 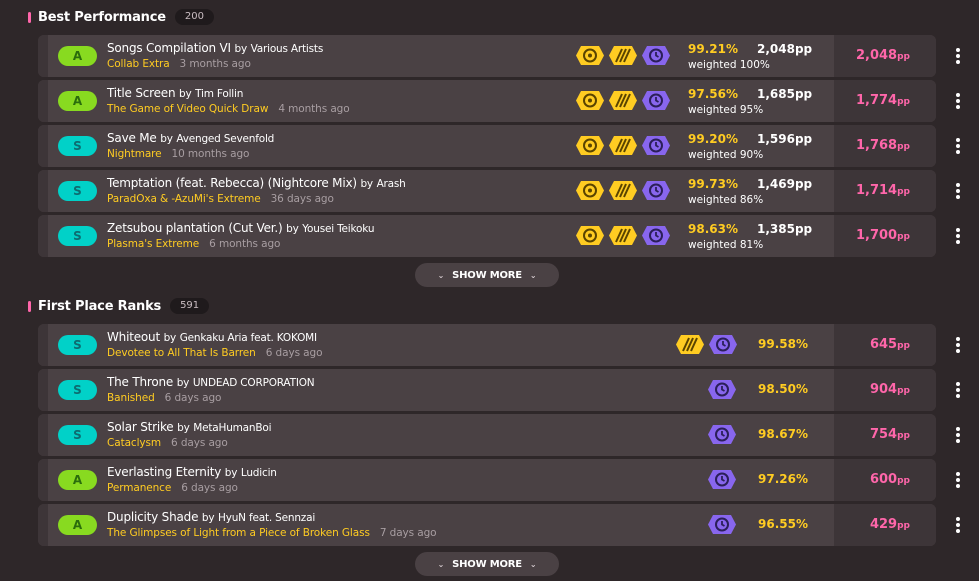 I want to click on weighted-pp: 1,700pp, so click(x=883, y=235).